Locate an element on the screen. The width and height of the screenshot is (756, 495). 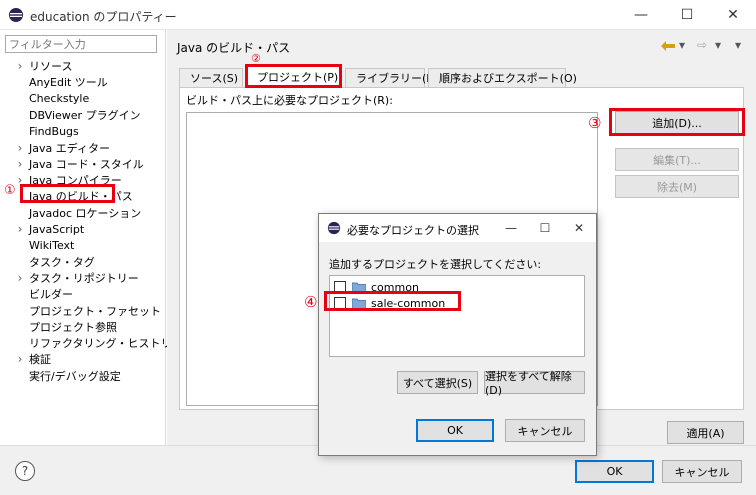
dialog-titlebar: 必要なプロジェクトの選択 — ☐ ✕ is located at coordinates (457, 228).